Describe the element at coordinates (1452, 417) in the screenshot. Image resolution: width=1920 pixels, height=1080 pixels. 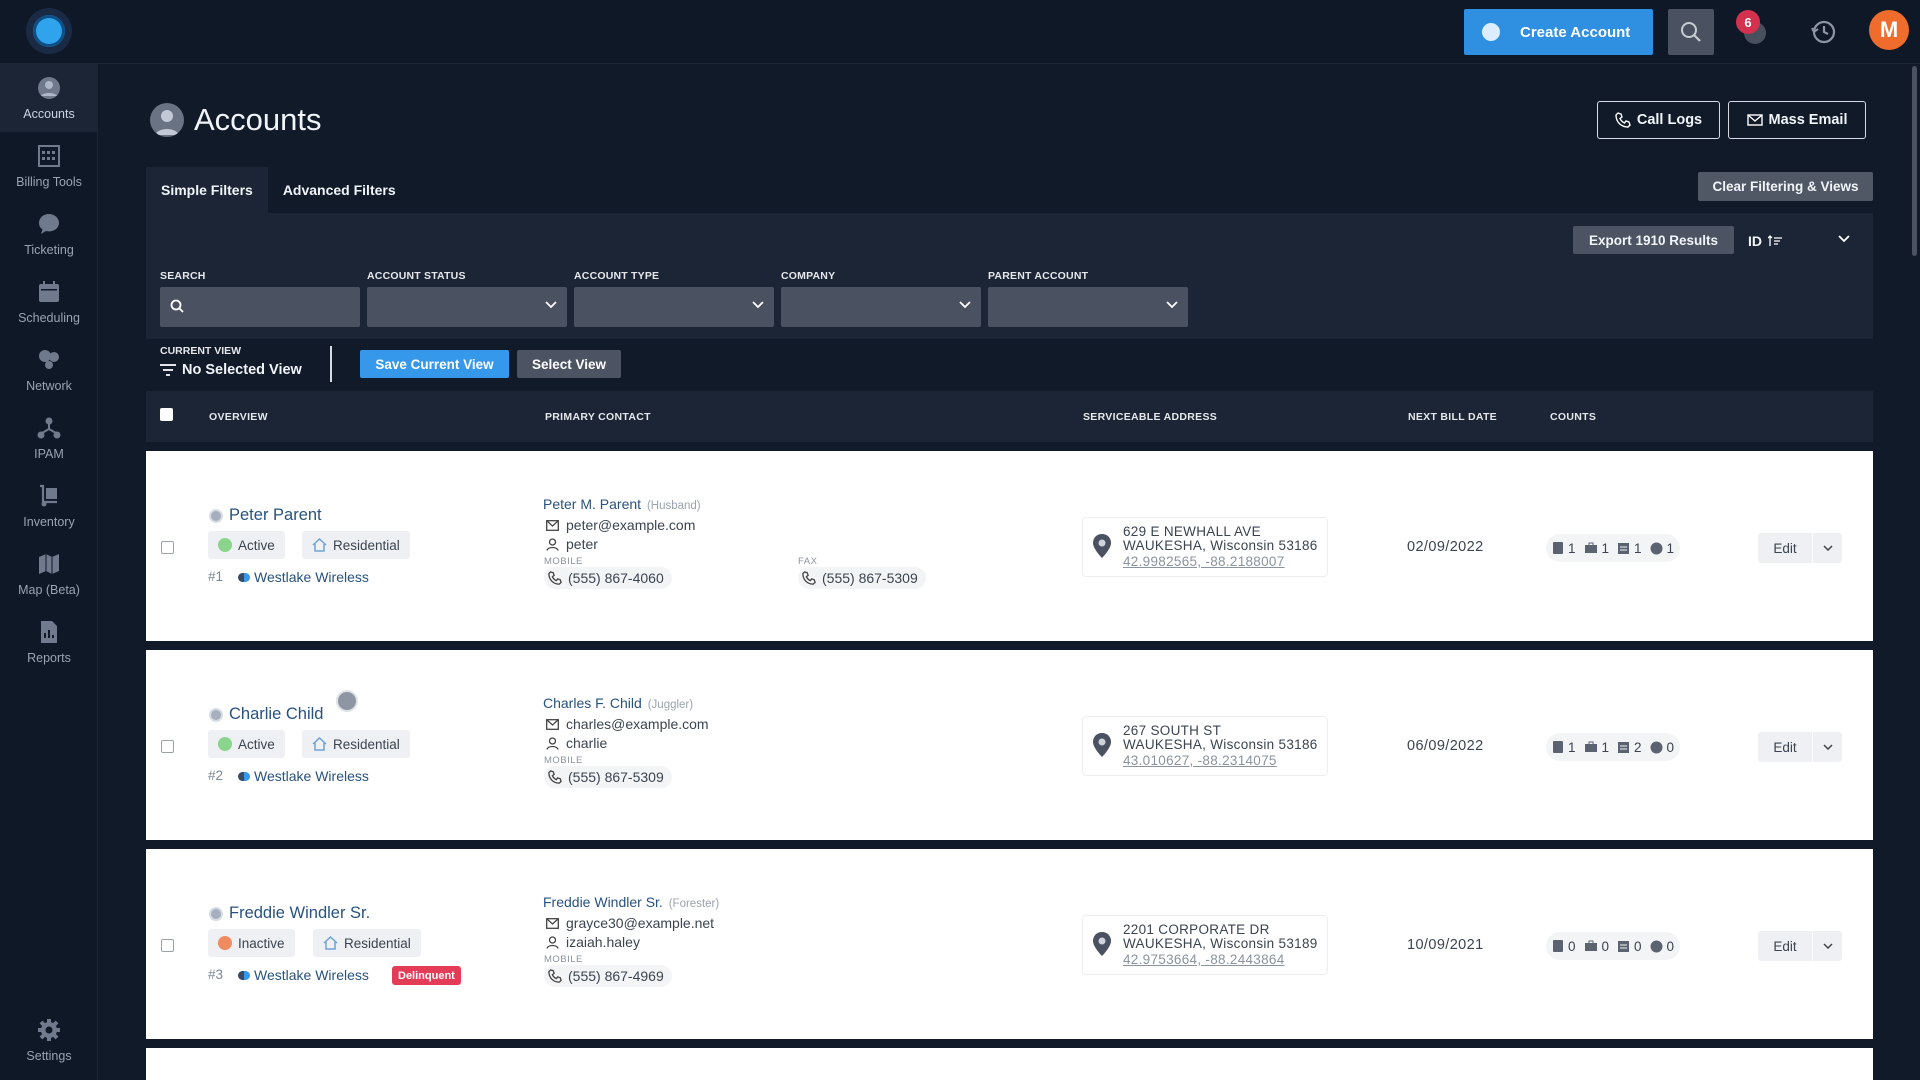
I see `header-next-bill-date: NEXT BILL DATE` at that location.